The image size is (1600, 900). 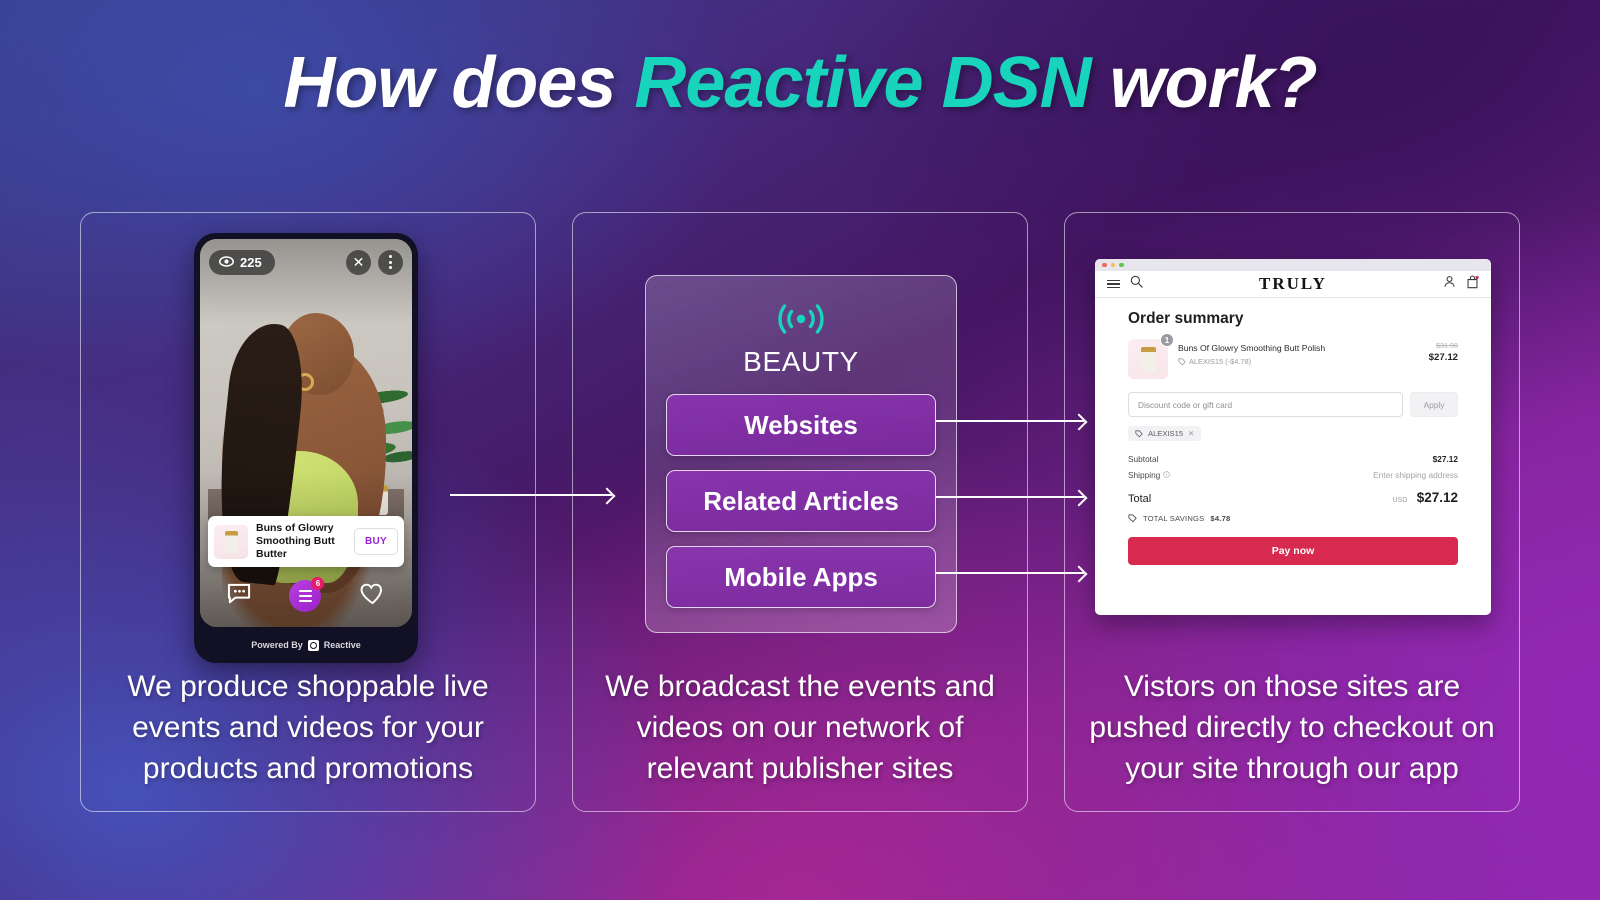 What do you see at coordinates (251, 262) in the screenshot?
I see `viewer-count-value: 225` at bounding box center [251, 262].